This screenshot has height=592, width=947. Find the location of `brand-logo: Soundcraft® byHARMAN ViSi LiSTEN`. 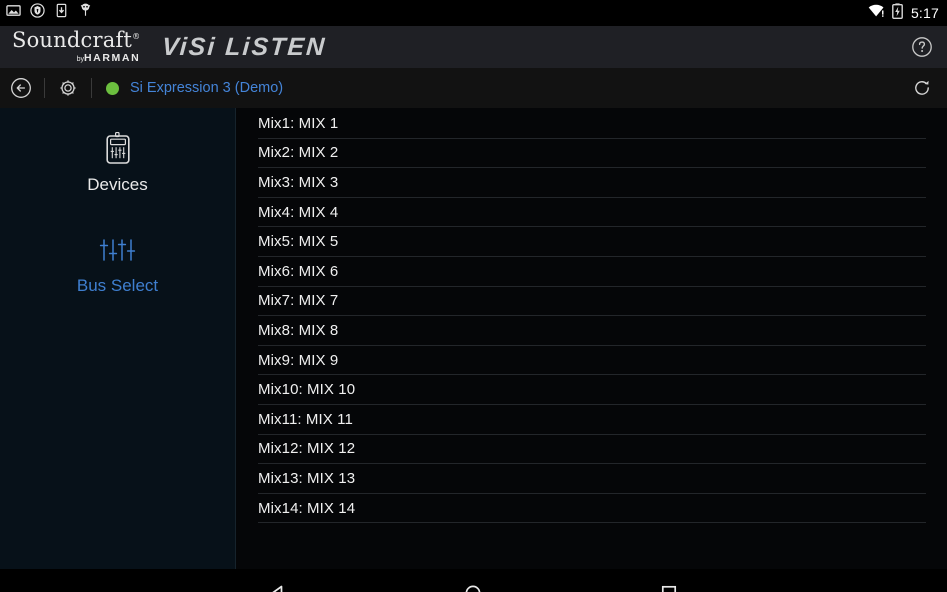

brand-logo: Soundcraft® byHARMAN ViSi LiSTEN is located at coordinates (170, 47).